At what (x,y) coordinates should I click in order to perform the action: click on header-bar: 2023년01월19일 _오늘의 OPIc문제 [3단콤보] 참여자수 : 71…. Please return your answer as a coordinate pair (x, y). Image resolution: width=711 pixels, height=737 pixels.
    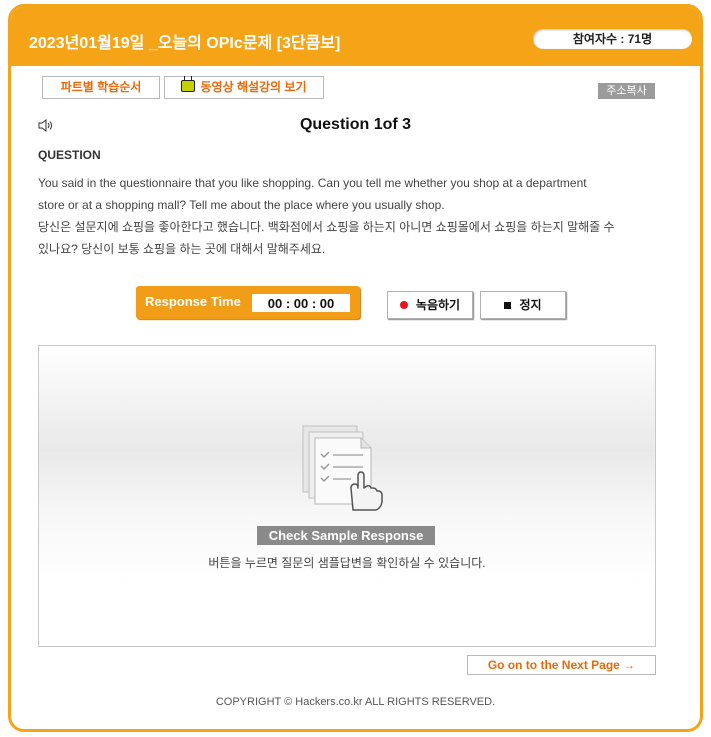
    Looking at the image, I should click on (355, 36).